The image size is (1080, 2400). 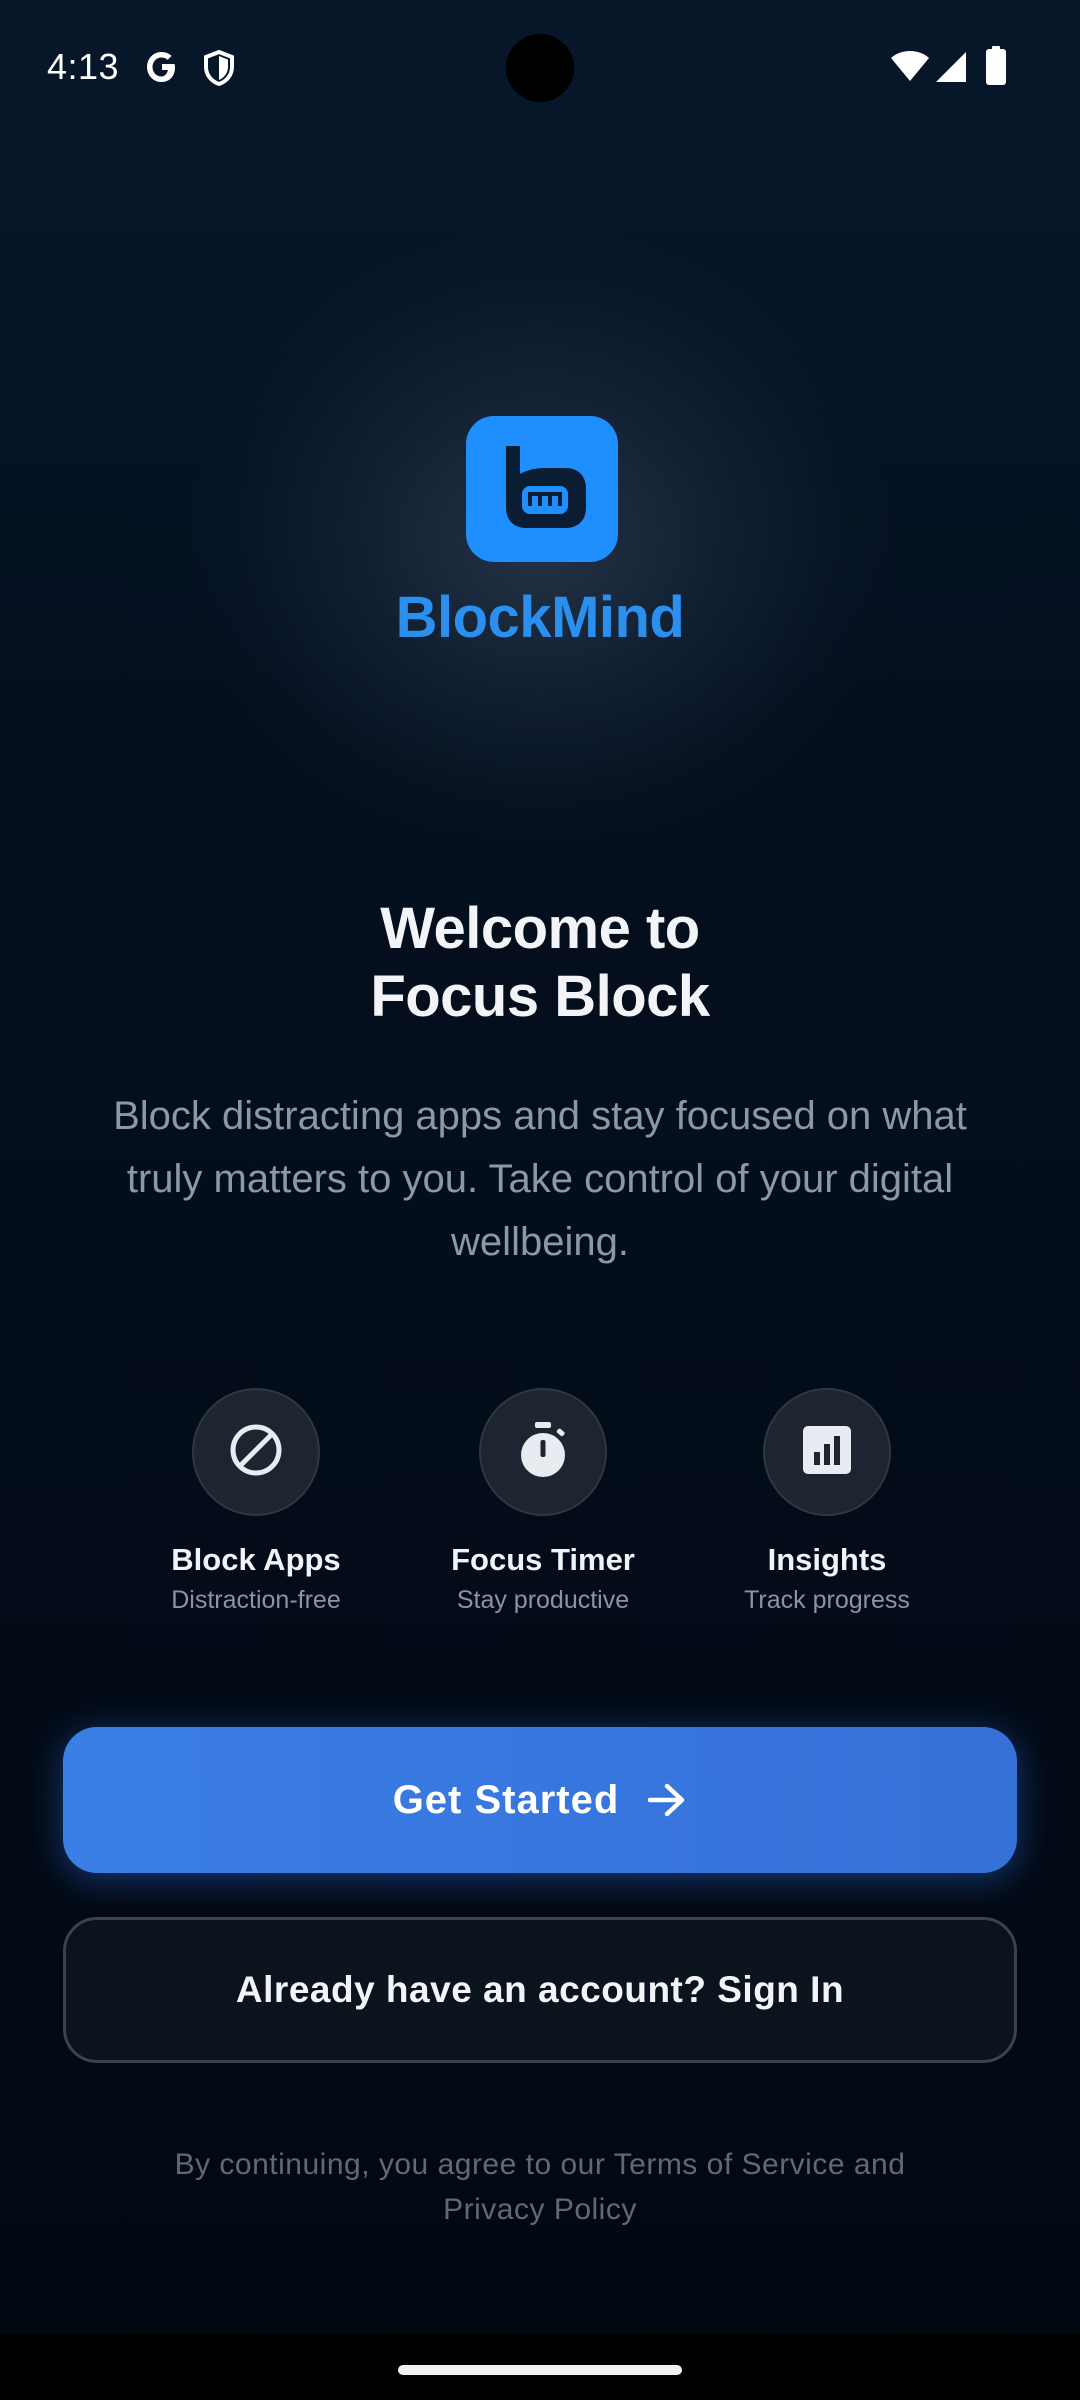 What do you see at coordinates (910, 68) in the screenshot?
I see `wifi-icon` at bounding box center [910, 68].